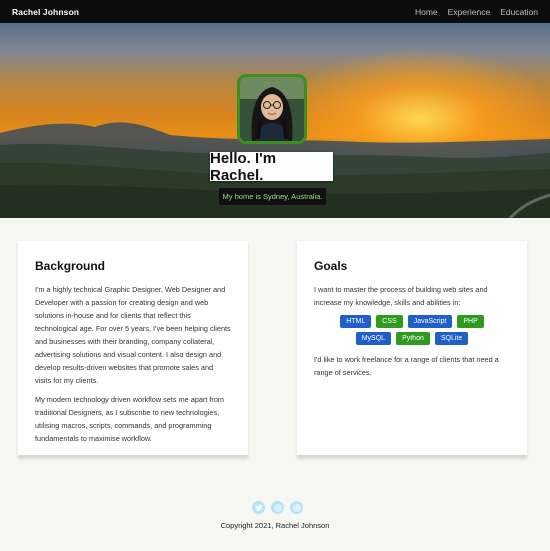  Describe the element at coordinates (430, 321) in the screenshot. I see `skill-tag-javascript: JavaScript` at that location.